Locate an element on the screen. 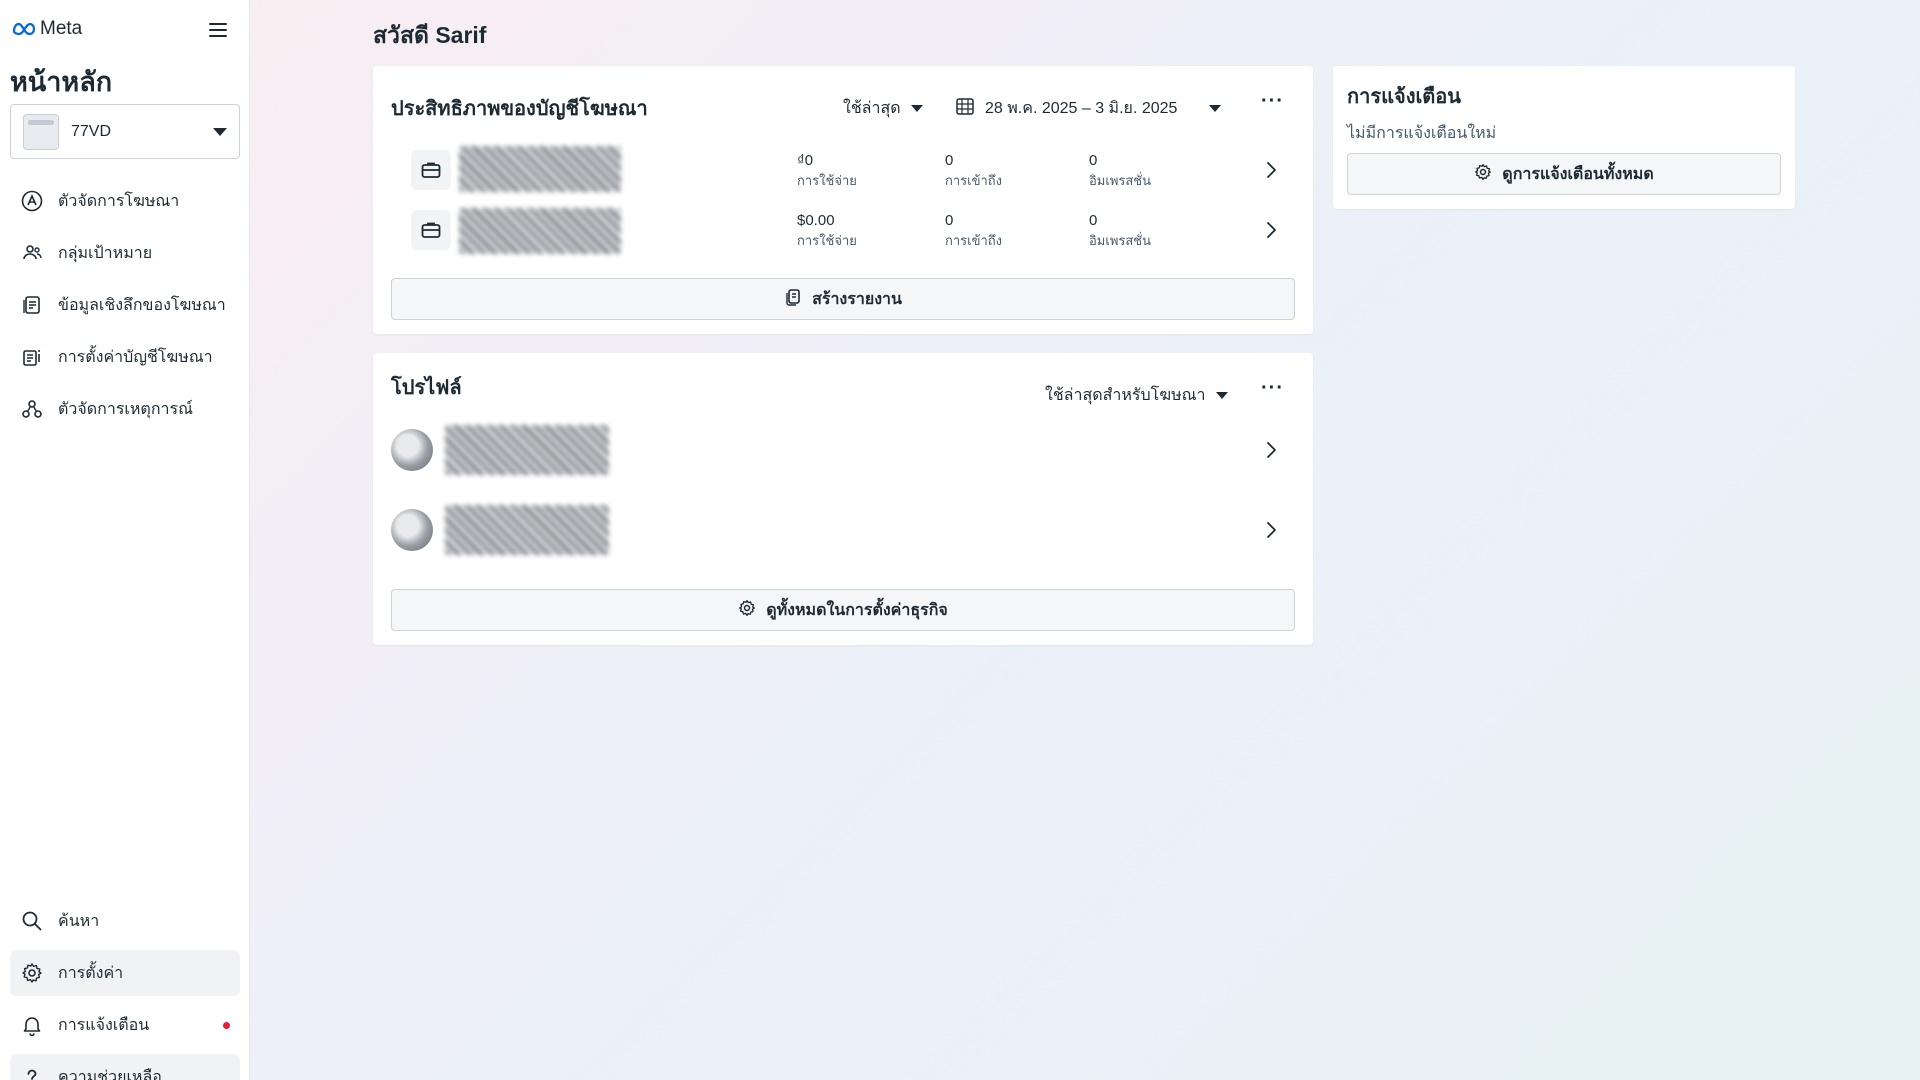  date-range-picker: 28 พ.ค. 2025 – 3 มิ.ย. 2025 is located at coordinates (1088, 108).